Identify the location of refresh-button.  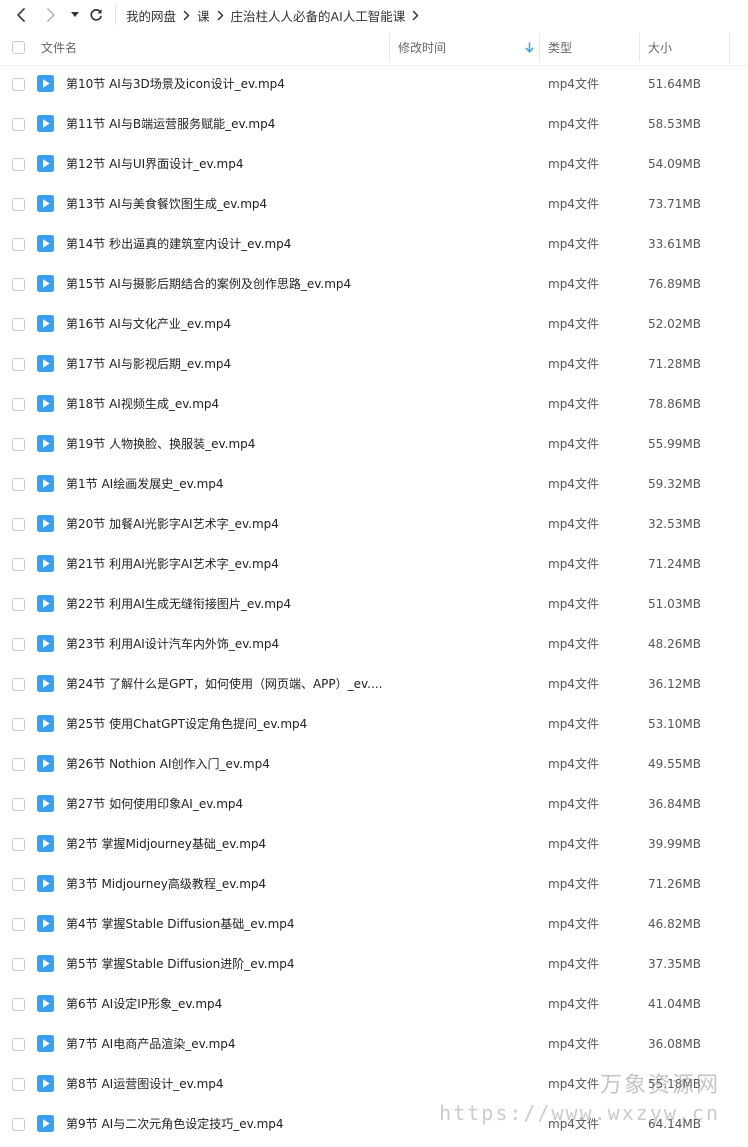
(96, 15).